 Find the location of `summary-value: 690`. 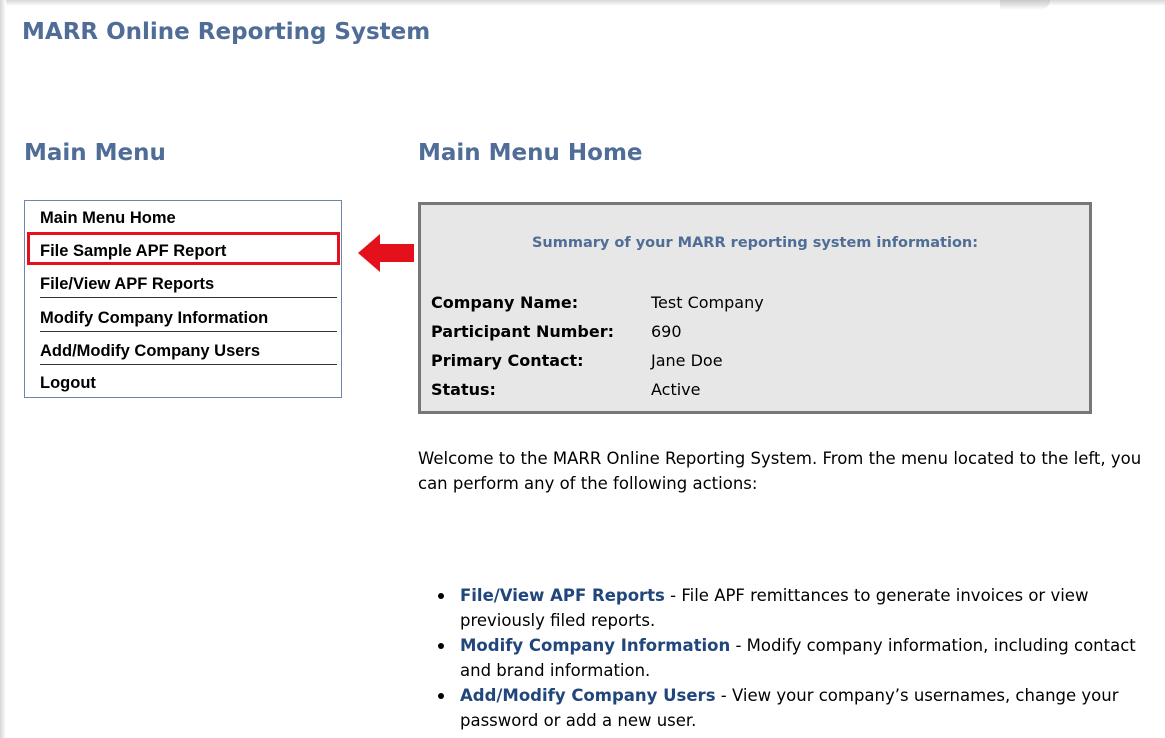

summary-value: 690 is located at coordinates (666, 331).